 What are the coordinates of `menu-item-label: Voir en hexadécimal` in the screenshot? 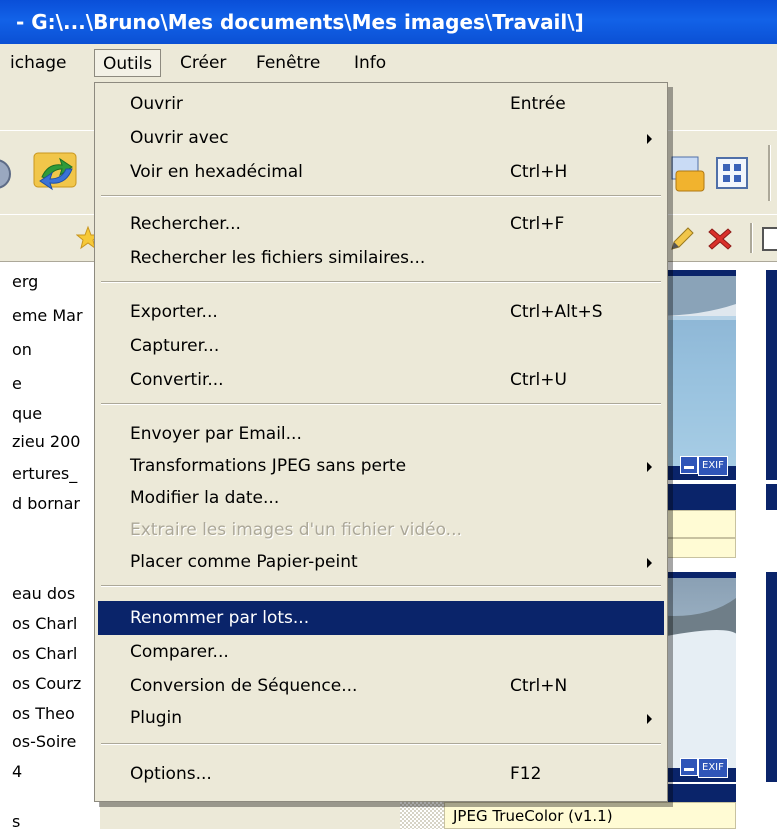 It's located at (216, 172).